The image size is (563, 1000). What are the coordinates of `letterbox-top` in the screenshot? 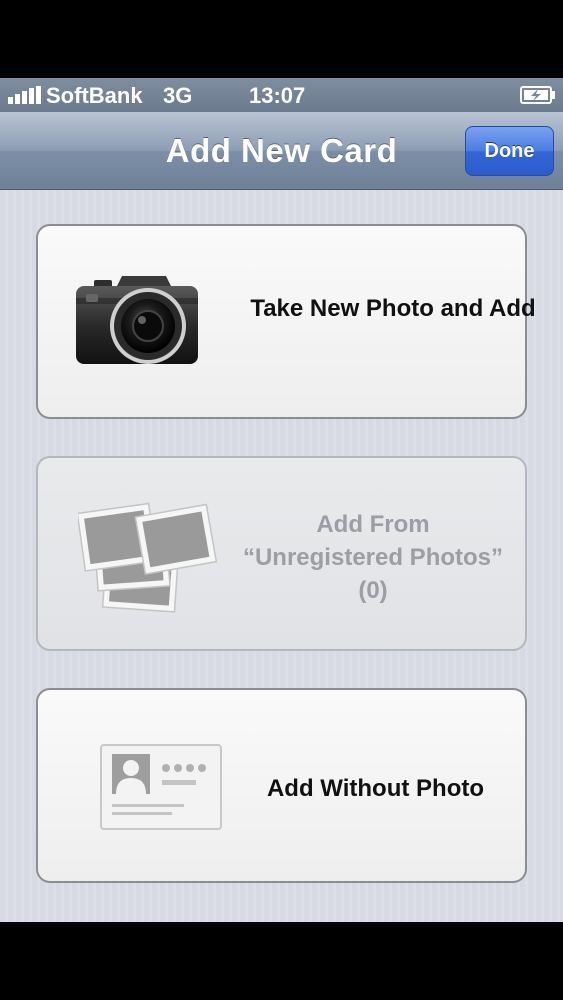 It's located at (281, 39).